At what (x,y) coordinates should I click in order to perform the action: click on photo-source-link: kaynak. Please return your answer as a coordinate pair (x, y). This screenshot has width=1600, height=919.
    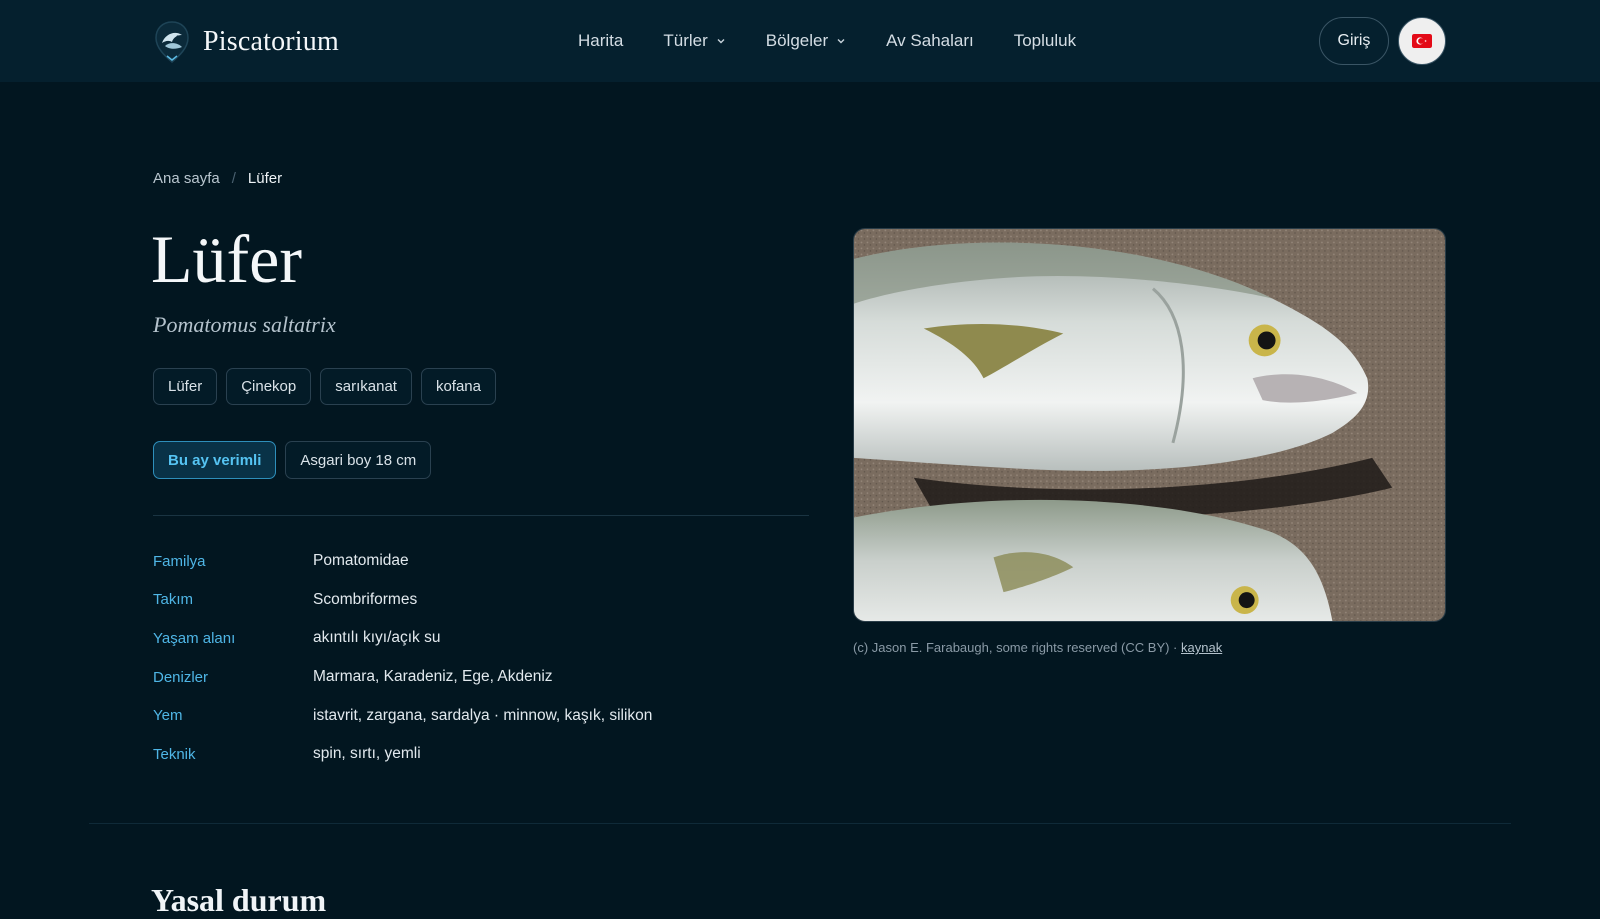
    Looking at the image, I should click on (1201, 647).